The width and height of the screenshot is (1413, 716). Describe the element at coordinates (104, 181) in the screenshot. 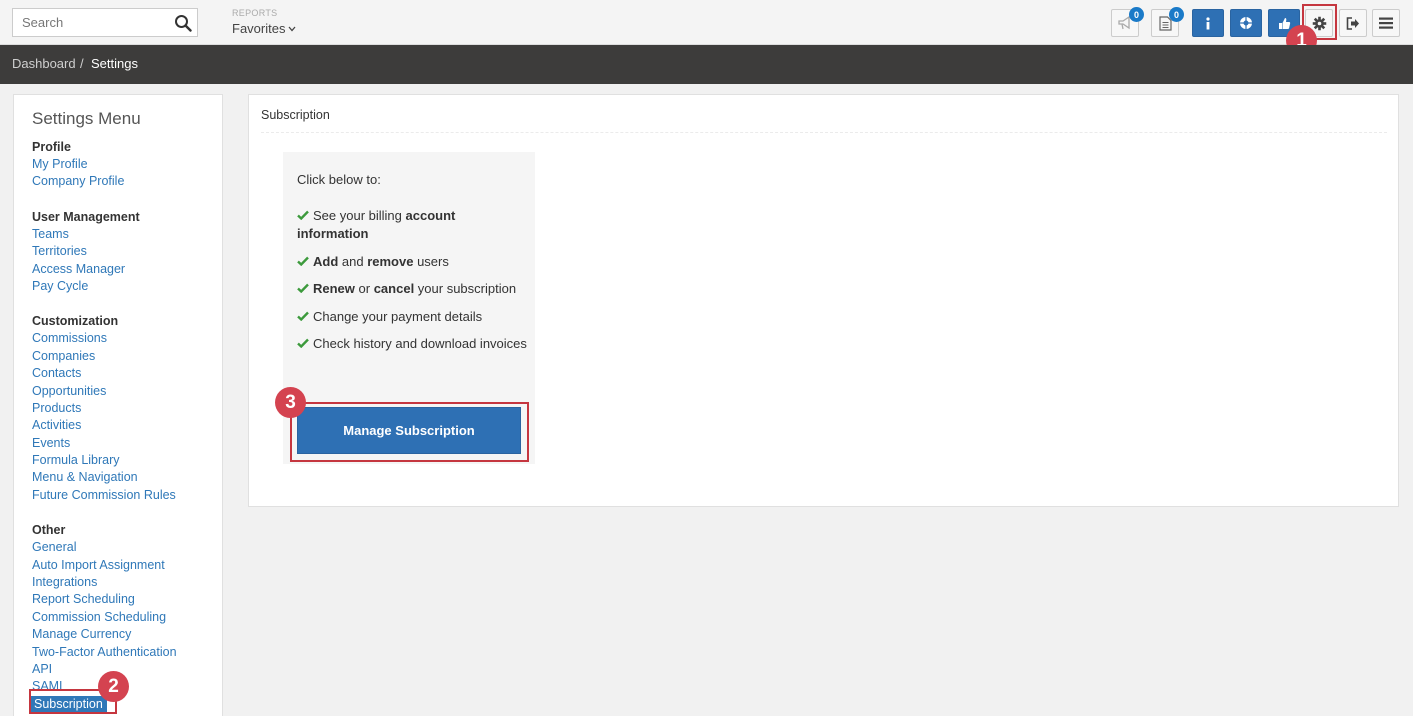

I see `menu-item-company-profile: Company Profile` at that location.